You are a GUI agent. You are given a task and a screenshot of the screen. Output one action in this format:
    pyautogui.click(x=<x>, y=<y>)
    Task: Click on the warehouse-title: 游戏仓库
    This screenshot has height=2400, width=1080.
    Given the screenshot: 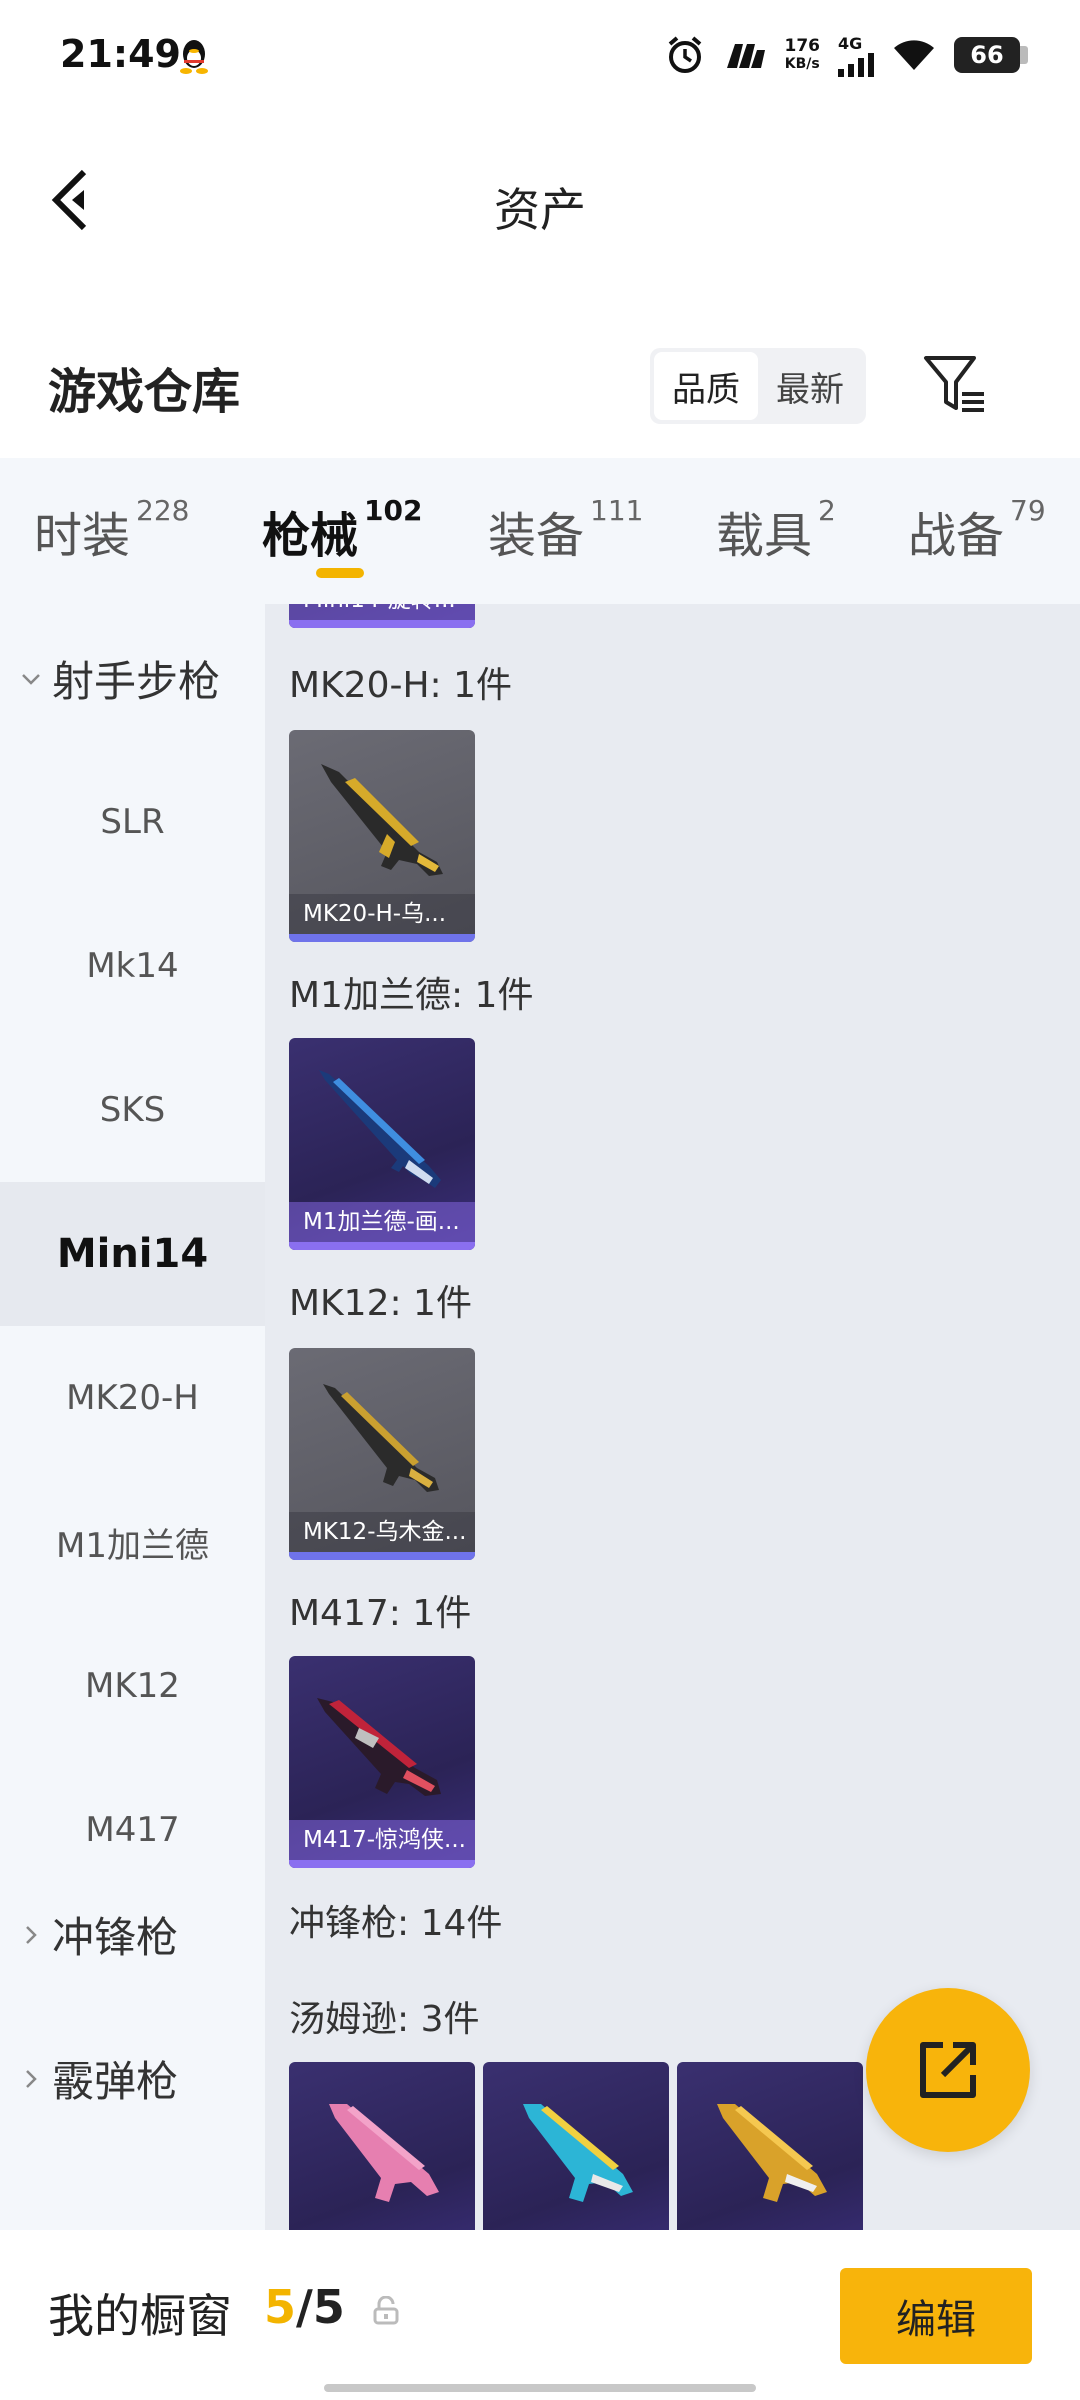 What is the action you would take?
    pyautogui.click(x=144, y=392)
    